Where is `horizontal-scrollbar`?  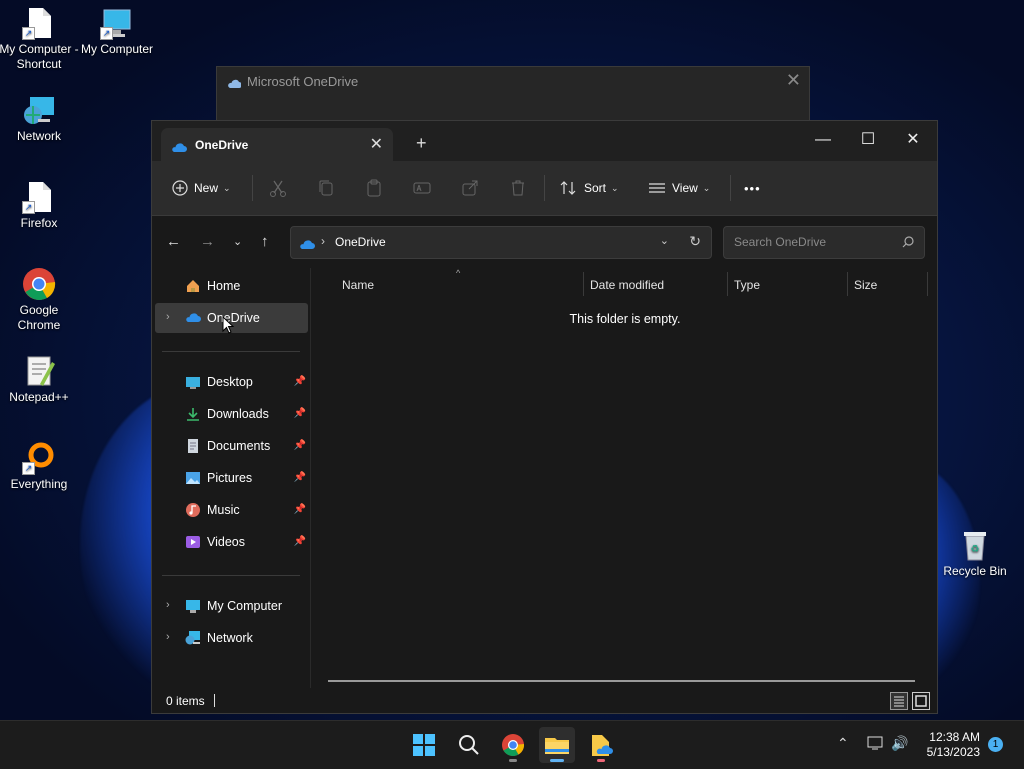
horizontal-scrollbar is located at coordinates (621, 681).